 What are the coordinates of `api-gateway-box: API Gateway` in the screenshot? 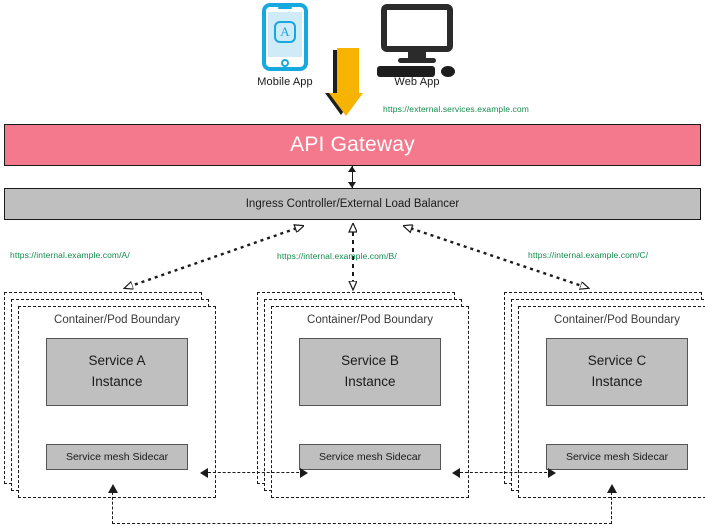 It's located at (352, 145).